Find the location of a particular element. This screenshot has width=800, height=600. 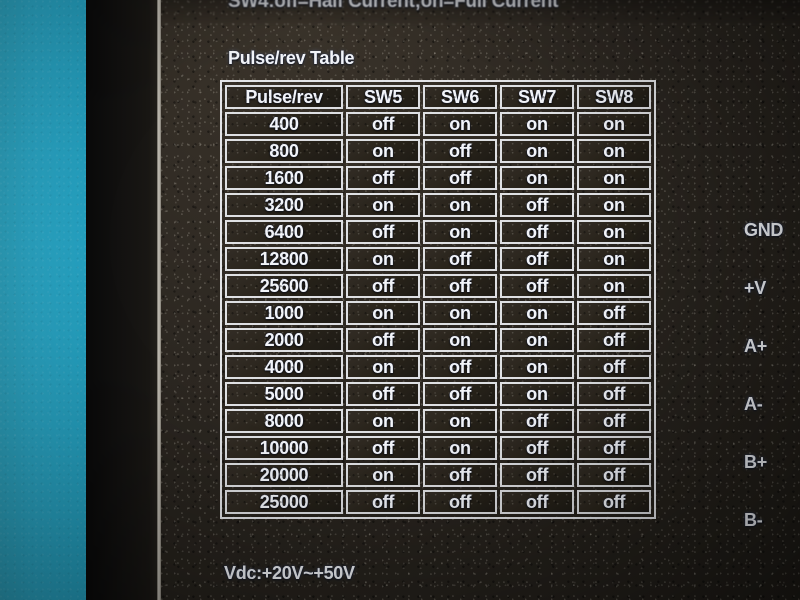

table-header-row: Pulse/rev SW5 SW6 SW7 SW8 is located at coordinates (438, 97).